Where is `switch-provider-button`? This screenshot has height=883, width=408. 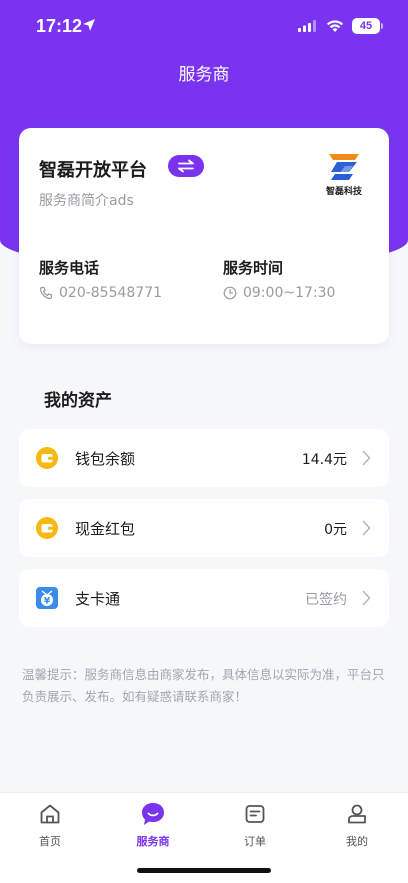
switch-provider-button is located at coordinates (186, 166).